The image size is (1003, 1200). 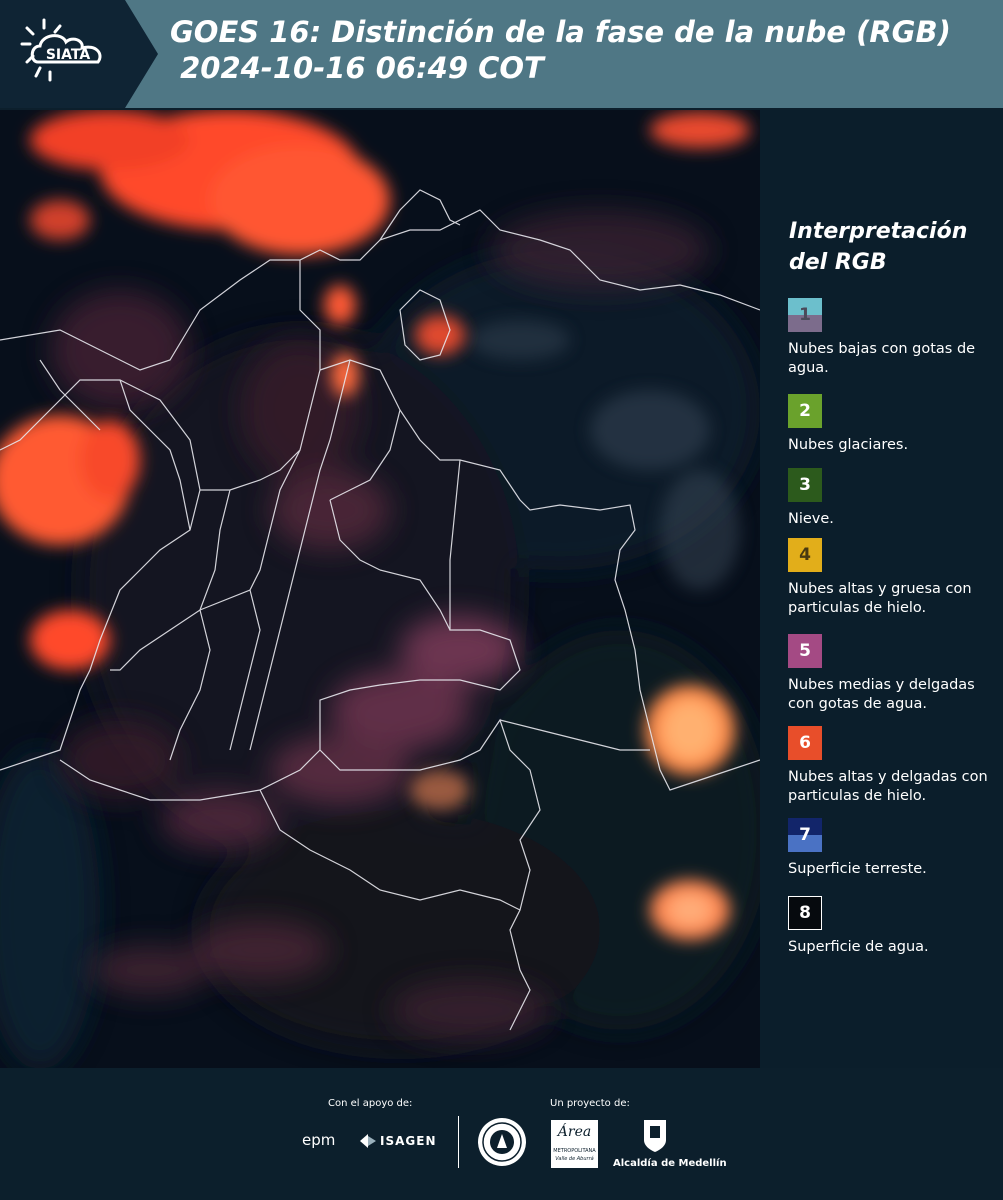 I want to click on isagen-icon, so click(x=368, y=1141).